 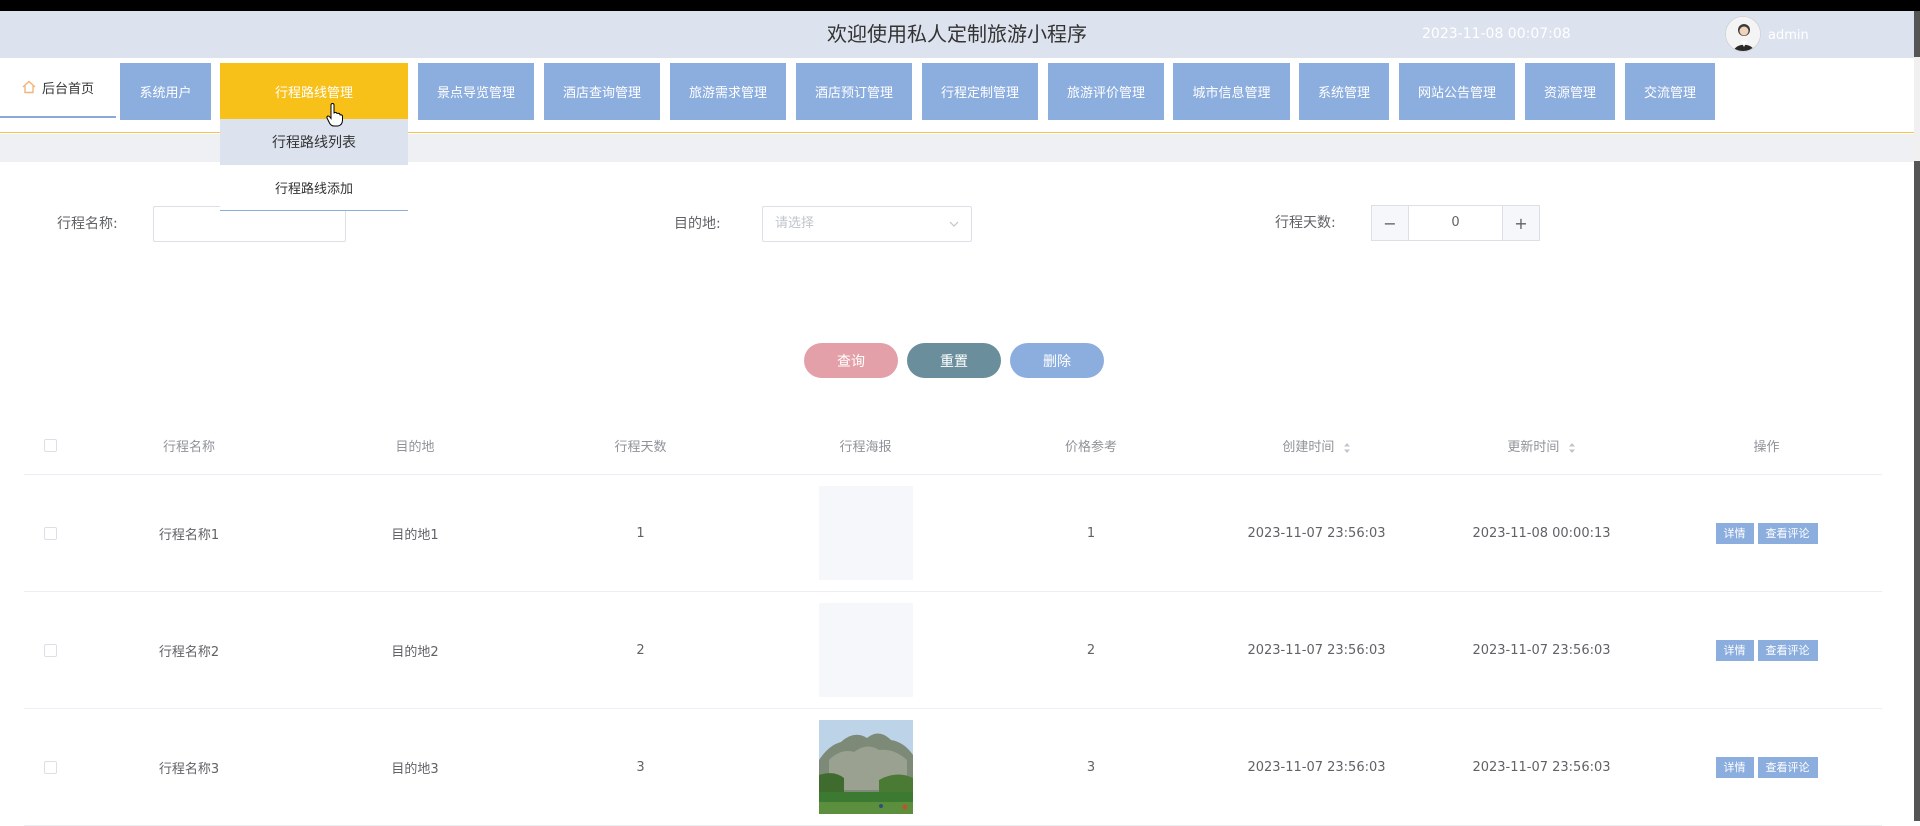 What do you see at coordinates (1670, 91) in the screenshot?
I see `nav-item-communication: 交流管理` at bounding box center [1670, 91].